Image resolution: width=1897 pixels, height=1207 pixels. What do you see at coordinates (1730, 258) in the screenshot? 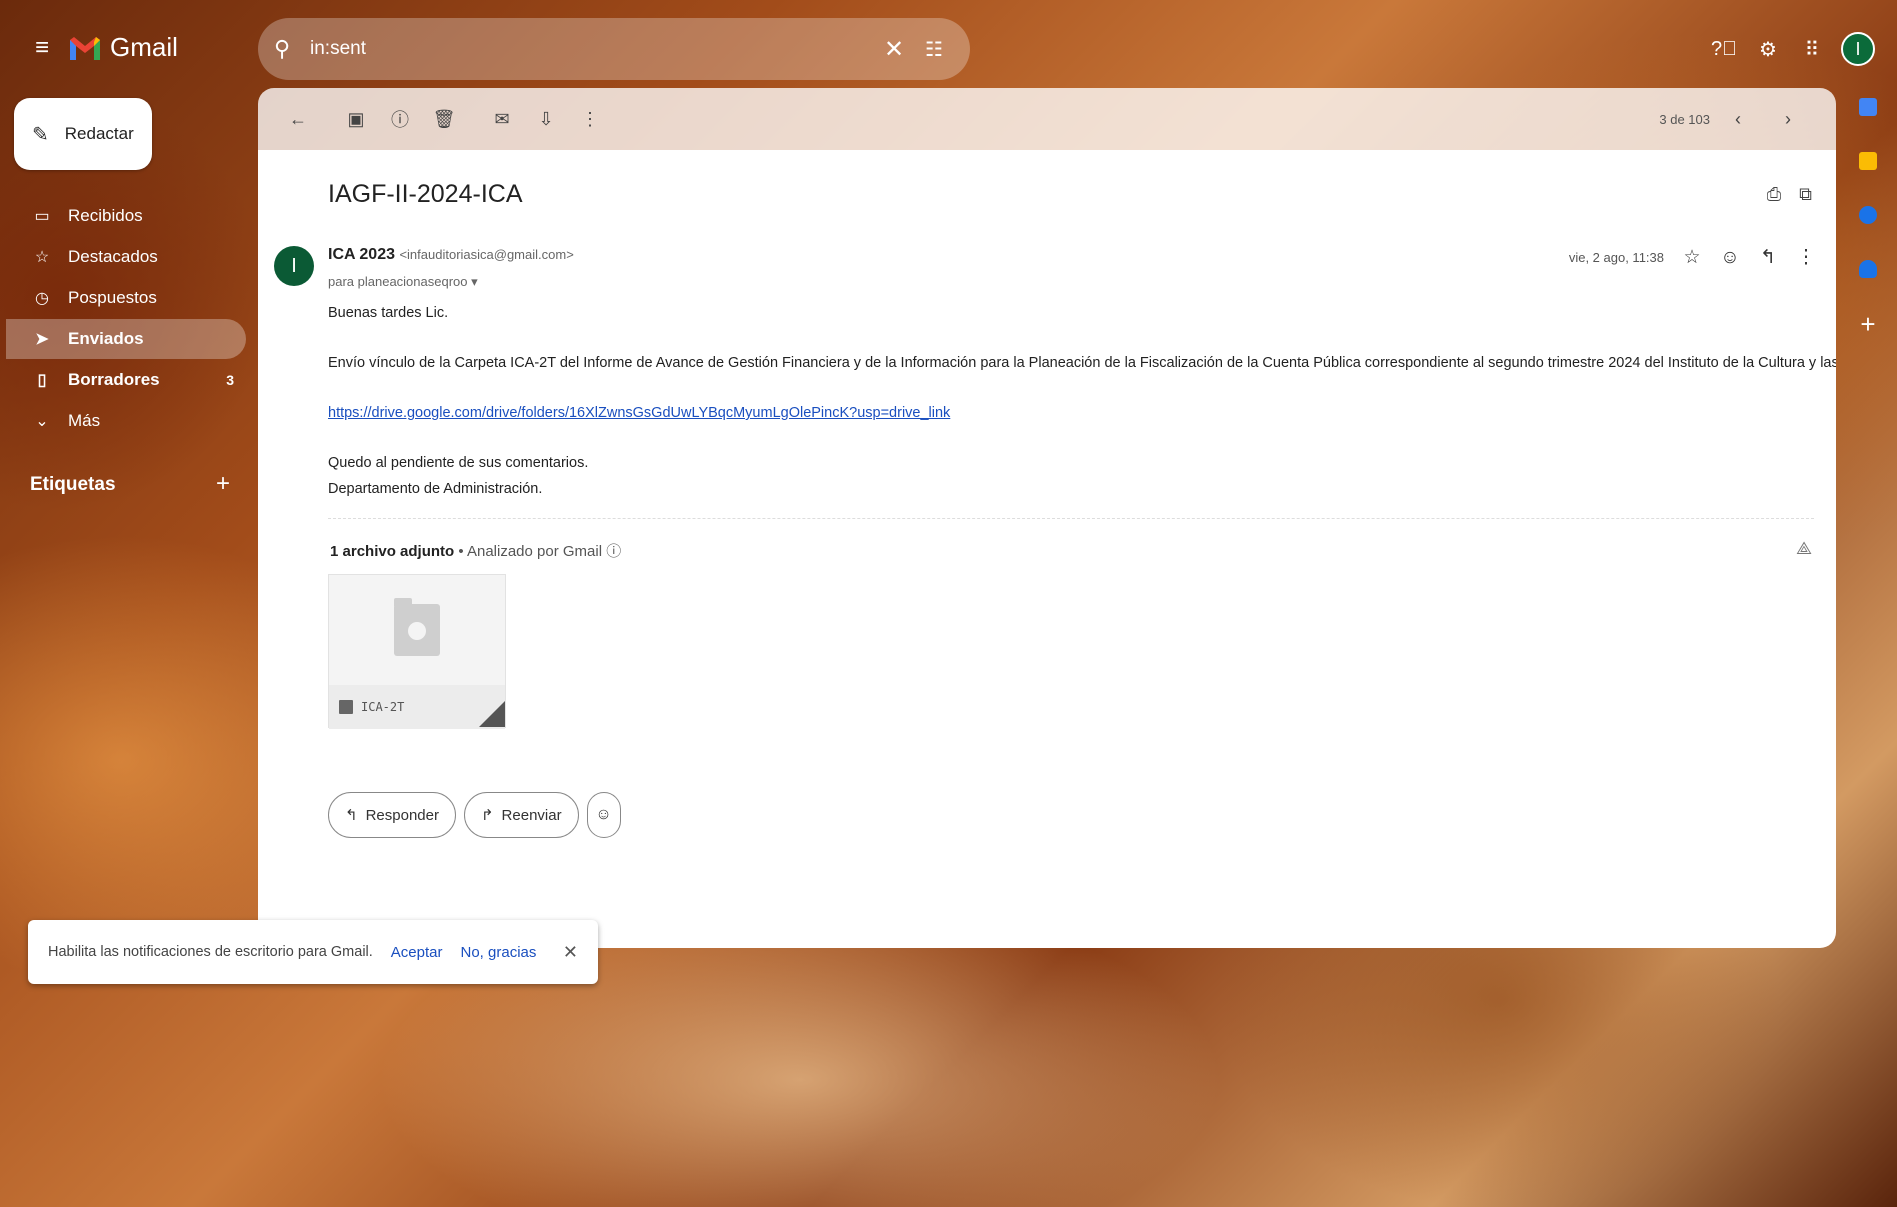
I see `emoji-reaction-icon: ☺` at bounding box center [1730, 258].